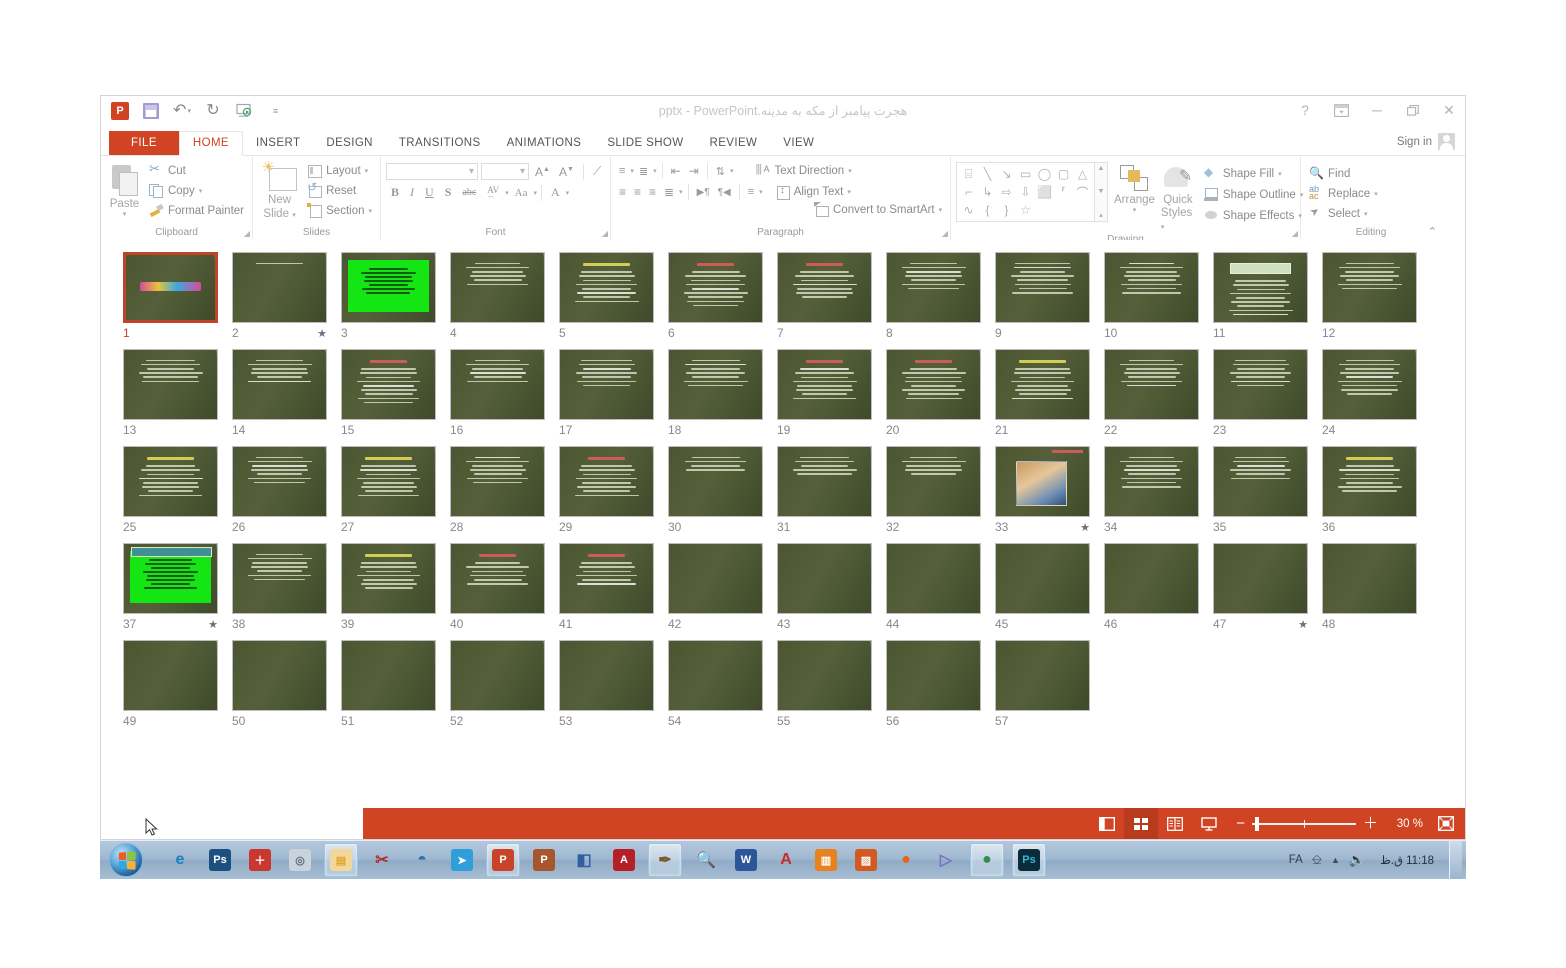 Image resolution: width=1566 pixels, height=968 pixels. I want to click on slide-thumbnail-20: 20, so click(940, 393).